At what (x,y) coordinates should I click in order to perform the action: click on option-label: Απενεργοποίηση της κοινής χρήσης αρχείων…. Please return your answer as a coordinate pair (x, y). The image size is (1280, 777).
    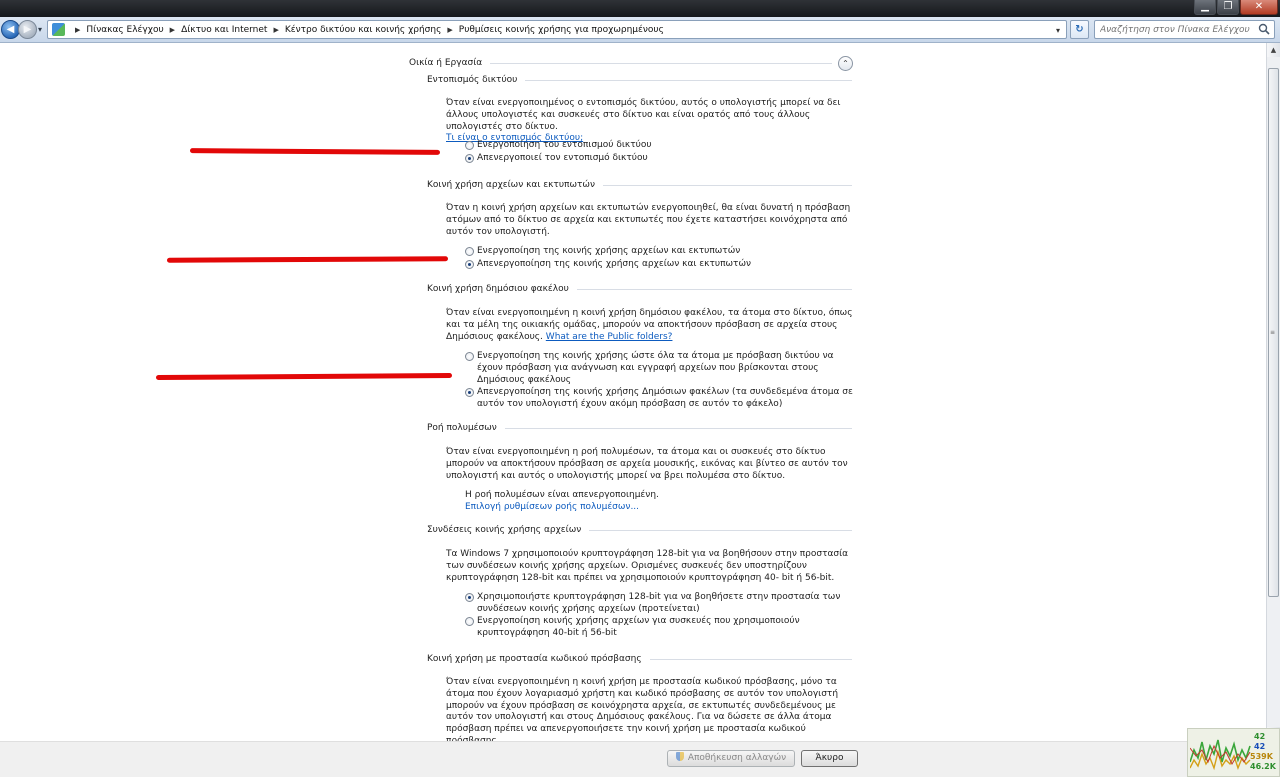
    Looking at the image, I should click on (614, 264).